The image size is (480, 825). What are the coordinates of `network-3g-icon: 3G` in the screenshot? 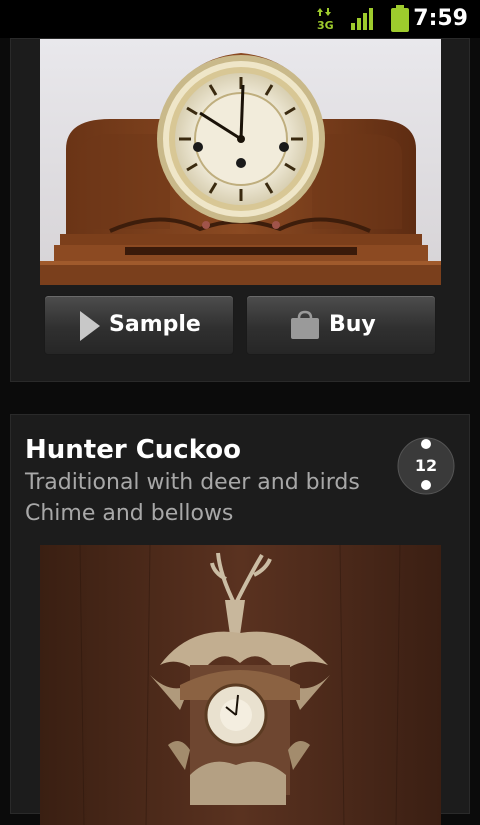 It's located at (325, 19).